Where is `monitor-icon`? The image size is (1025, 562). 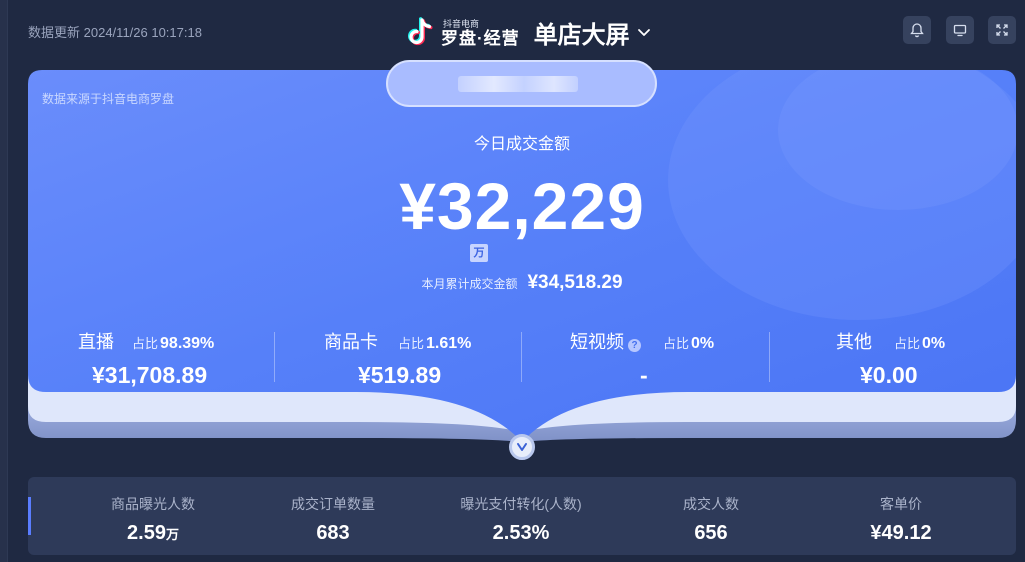 monitor-icon is located at coordinates (960, 30).